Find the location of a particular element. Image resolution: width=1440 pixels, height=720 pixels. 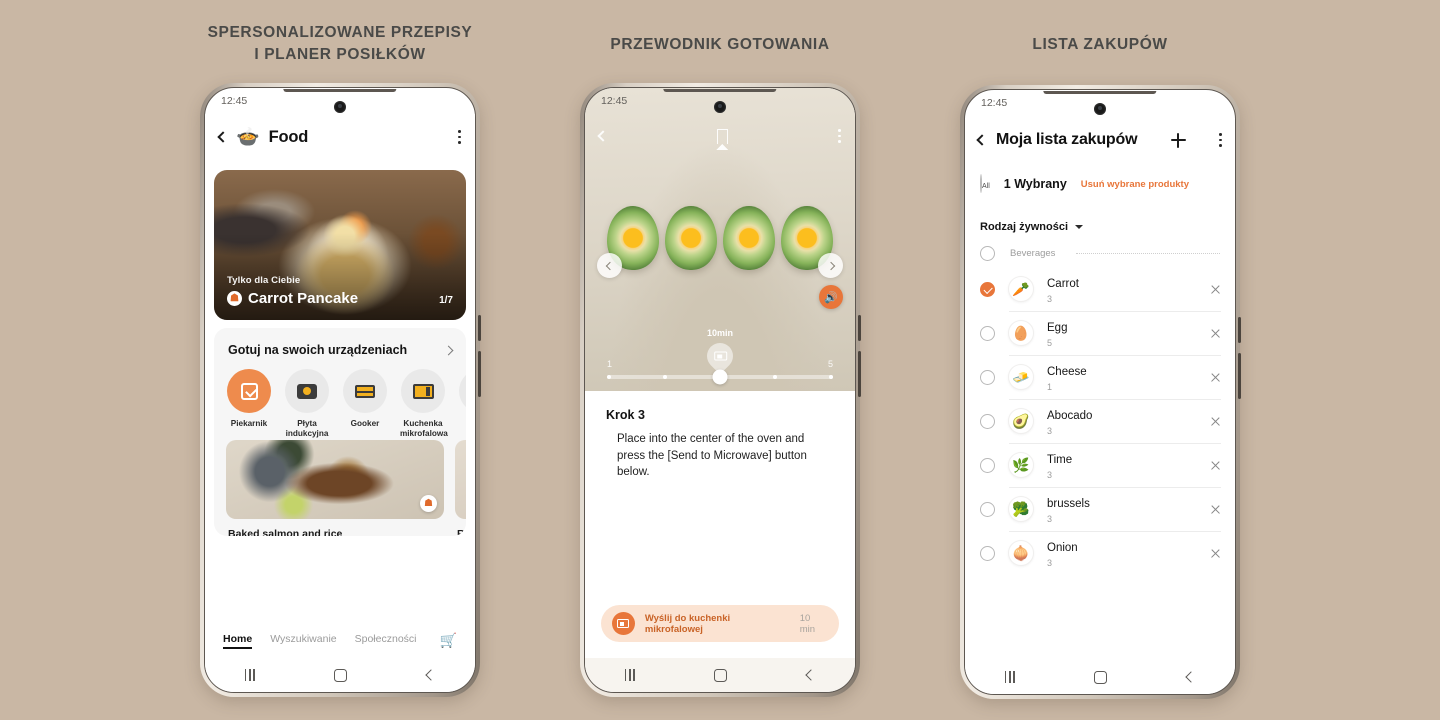

list-item: 🥕 Carrot 3 is located at coordinates (1100, 289).